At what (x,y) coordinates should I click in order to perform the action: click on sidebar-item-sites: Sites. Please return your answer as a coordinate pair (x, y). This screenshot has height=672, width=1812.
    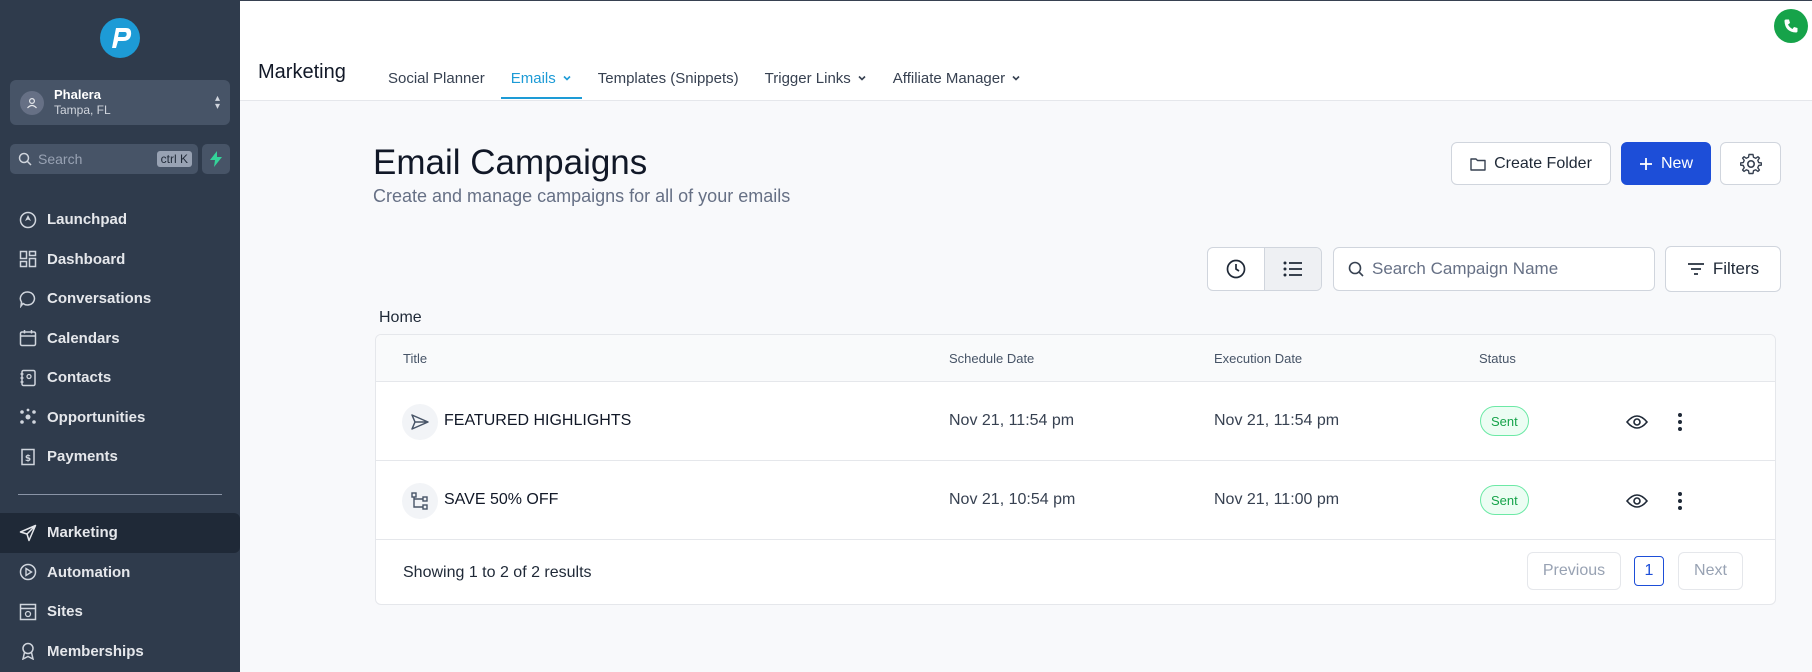
    Looking at the image, I should click on (120, 612).